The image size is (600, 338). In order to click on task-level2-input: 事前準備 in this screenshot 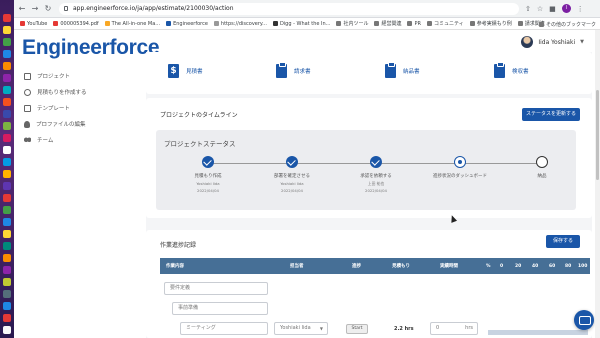, I will do `click(220, 308)`.